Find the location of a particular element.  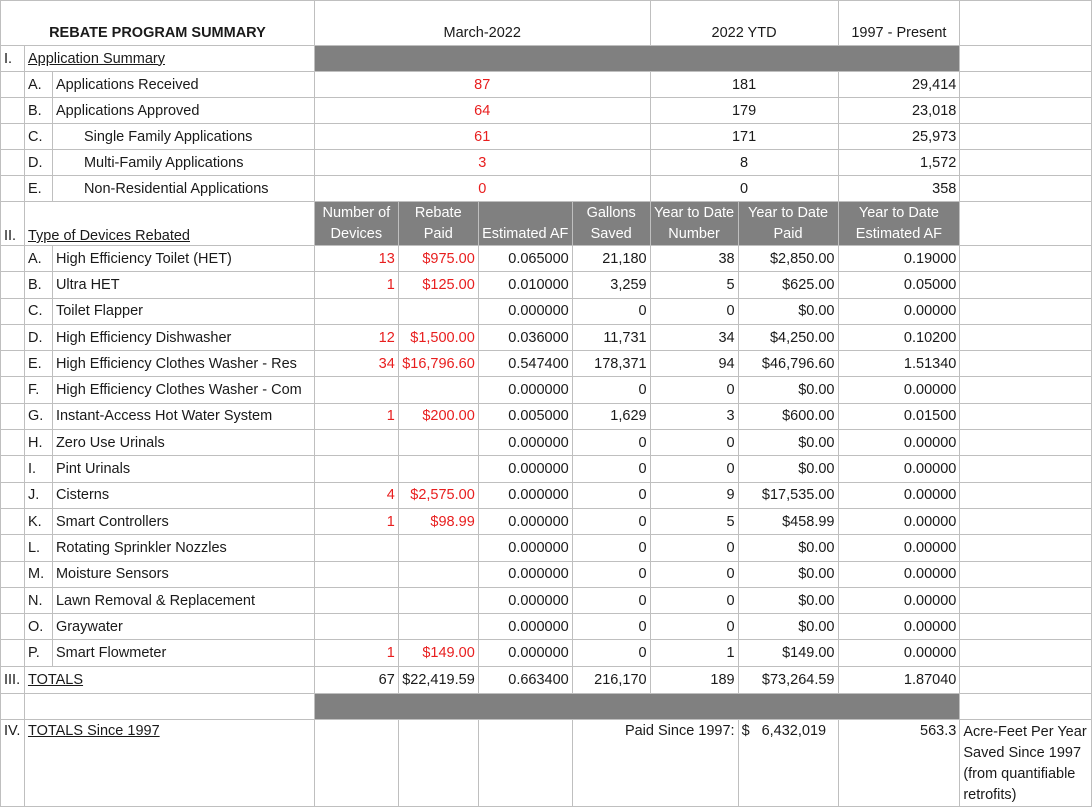

since-value: 358 is located at coordinates (899, 188).